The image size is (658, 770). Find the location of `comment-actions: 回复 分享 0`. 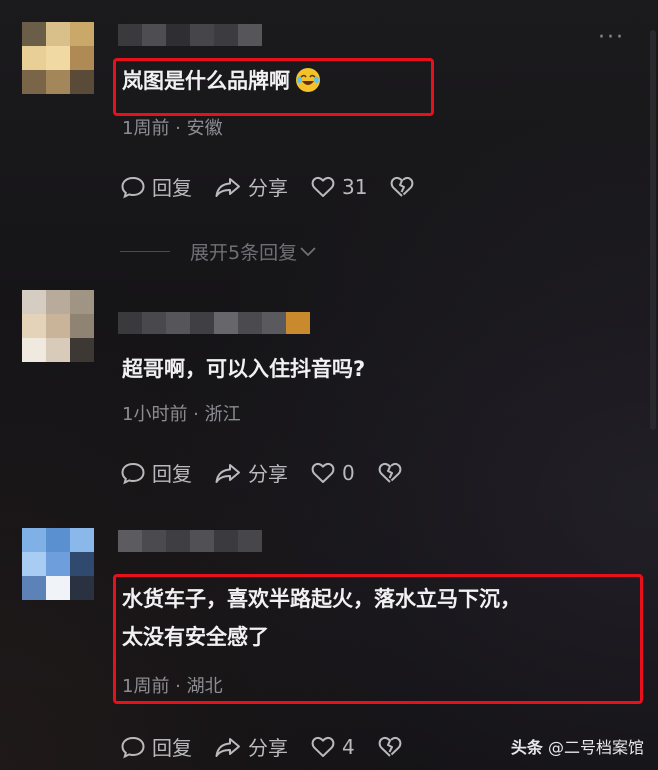

comment-actions: 回复 分享 0 is located at coordinates (275, 472).